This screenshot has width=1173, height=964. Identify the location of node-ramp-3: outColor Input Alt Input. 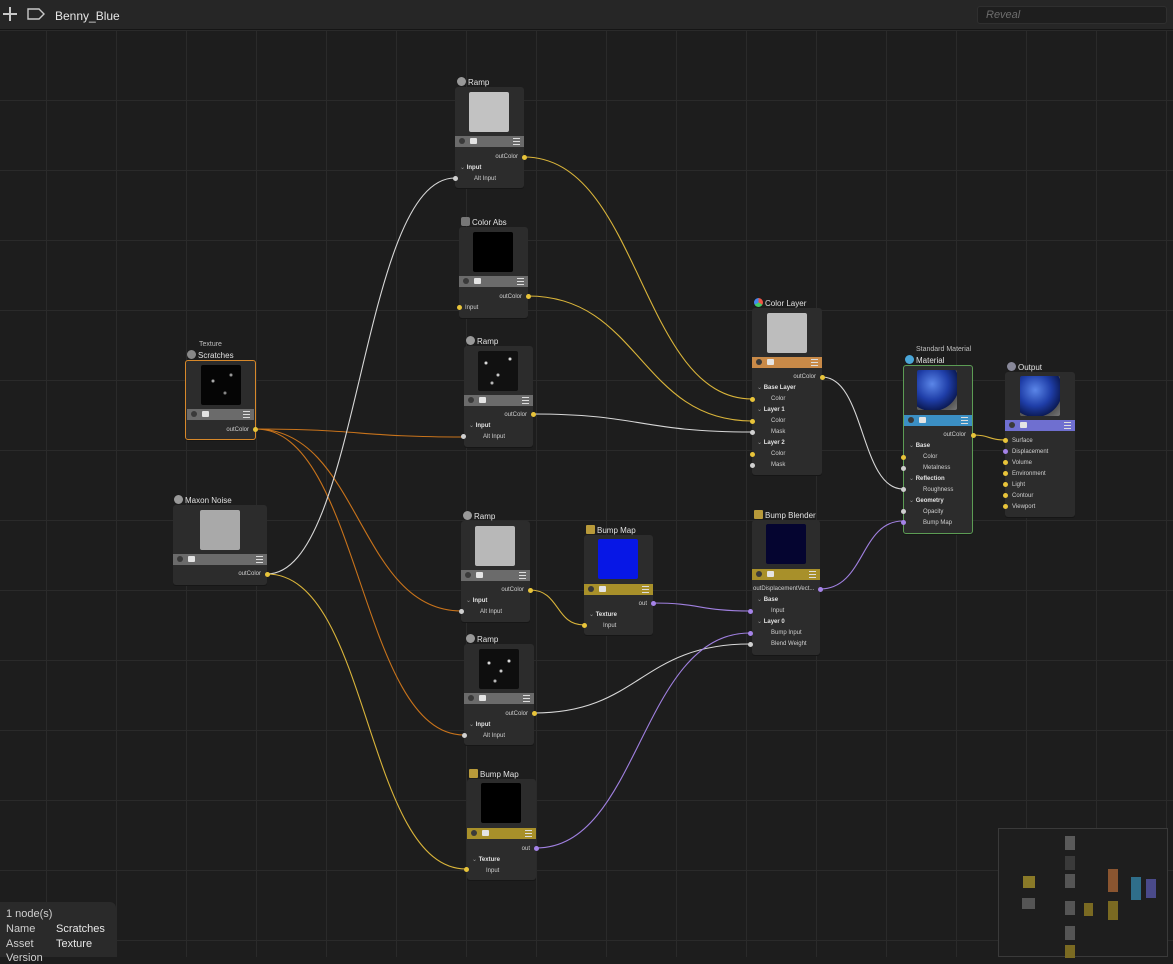
(495, 571).